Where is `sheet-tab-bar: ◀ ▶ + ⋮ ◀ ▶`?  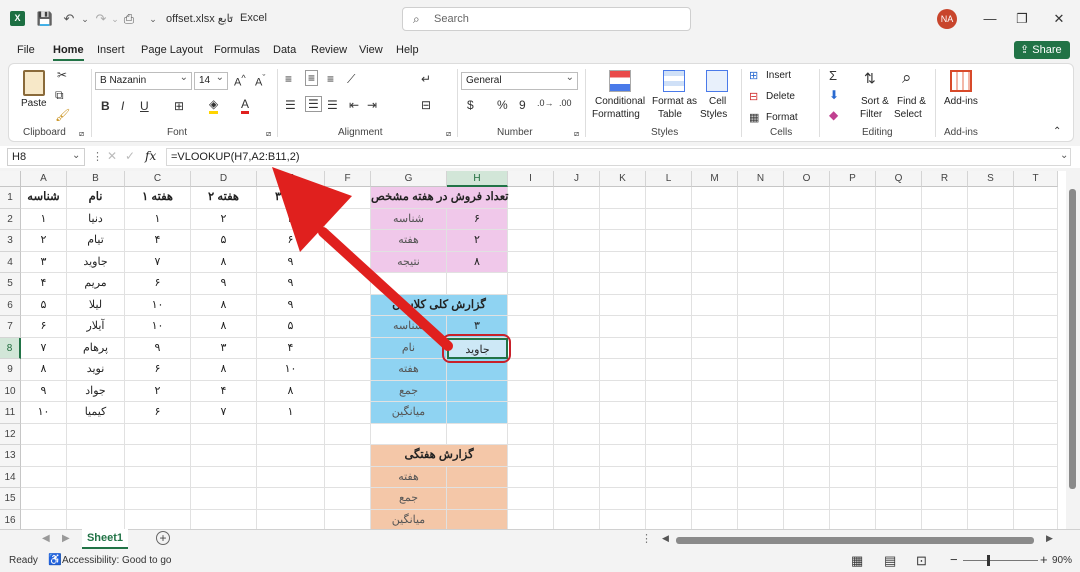
sheet-tab-bar: ◀ ▶ + ⋮ ◀ ▶ is located at coordinates (540, 539).